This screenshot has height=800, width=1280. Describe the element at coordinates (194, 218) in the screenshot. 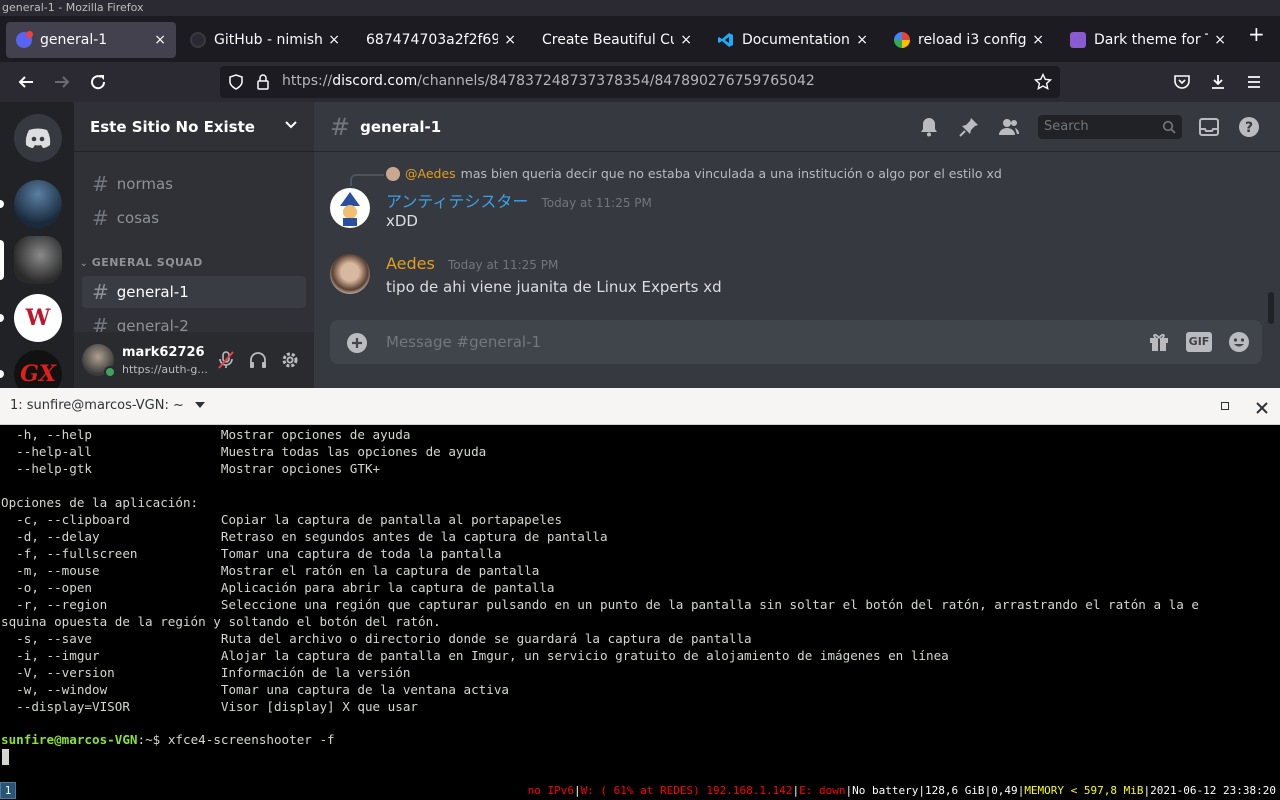

I see `channel-cosas: # cosas` at that location.